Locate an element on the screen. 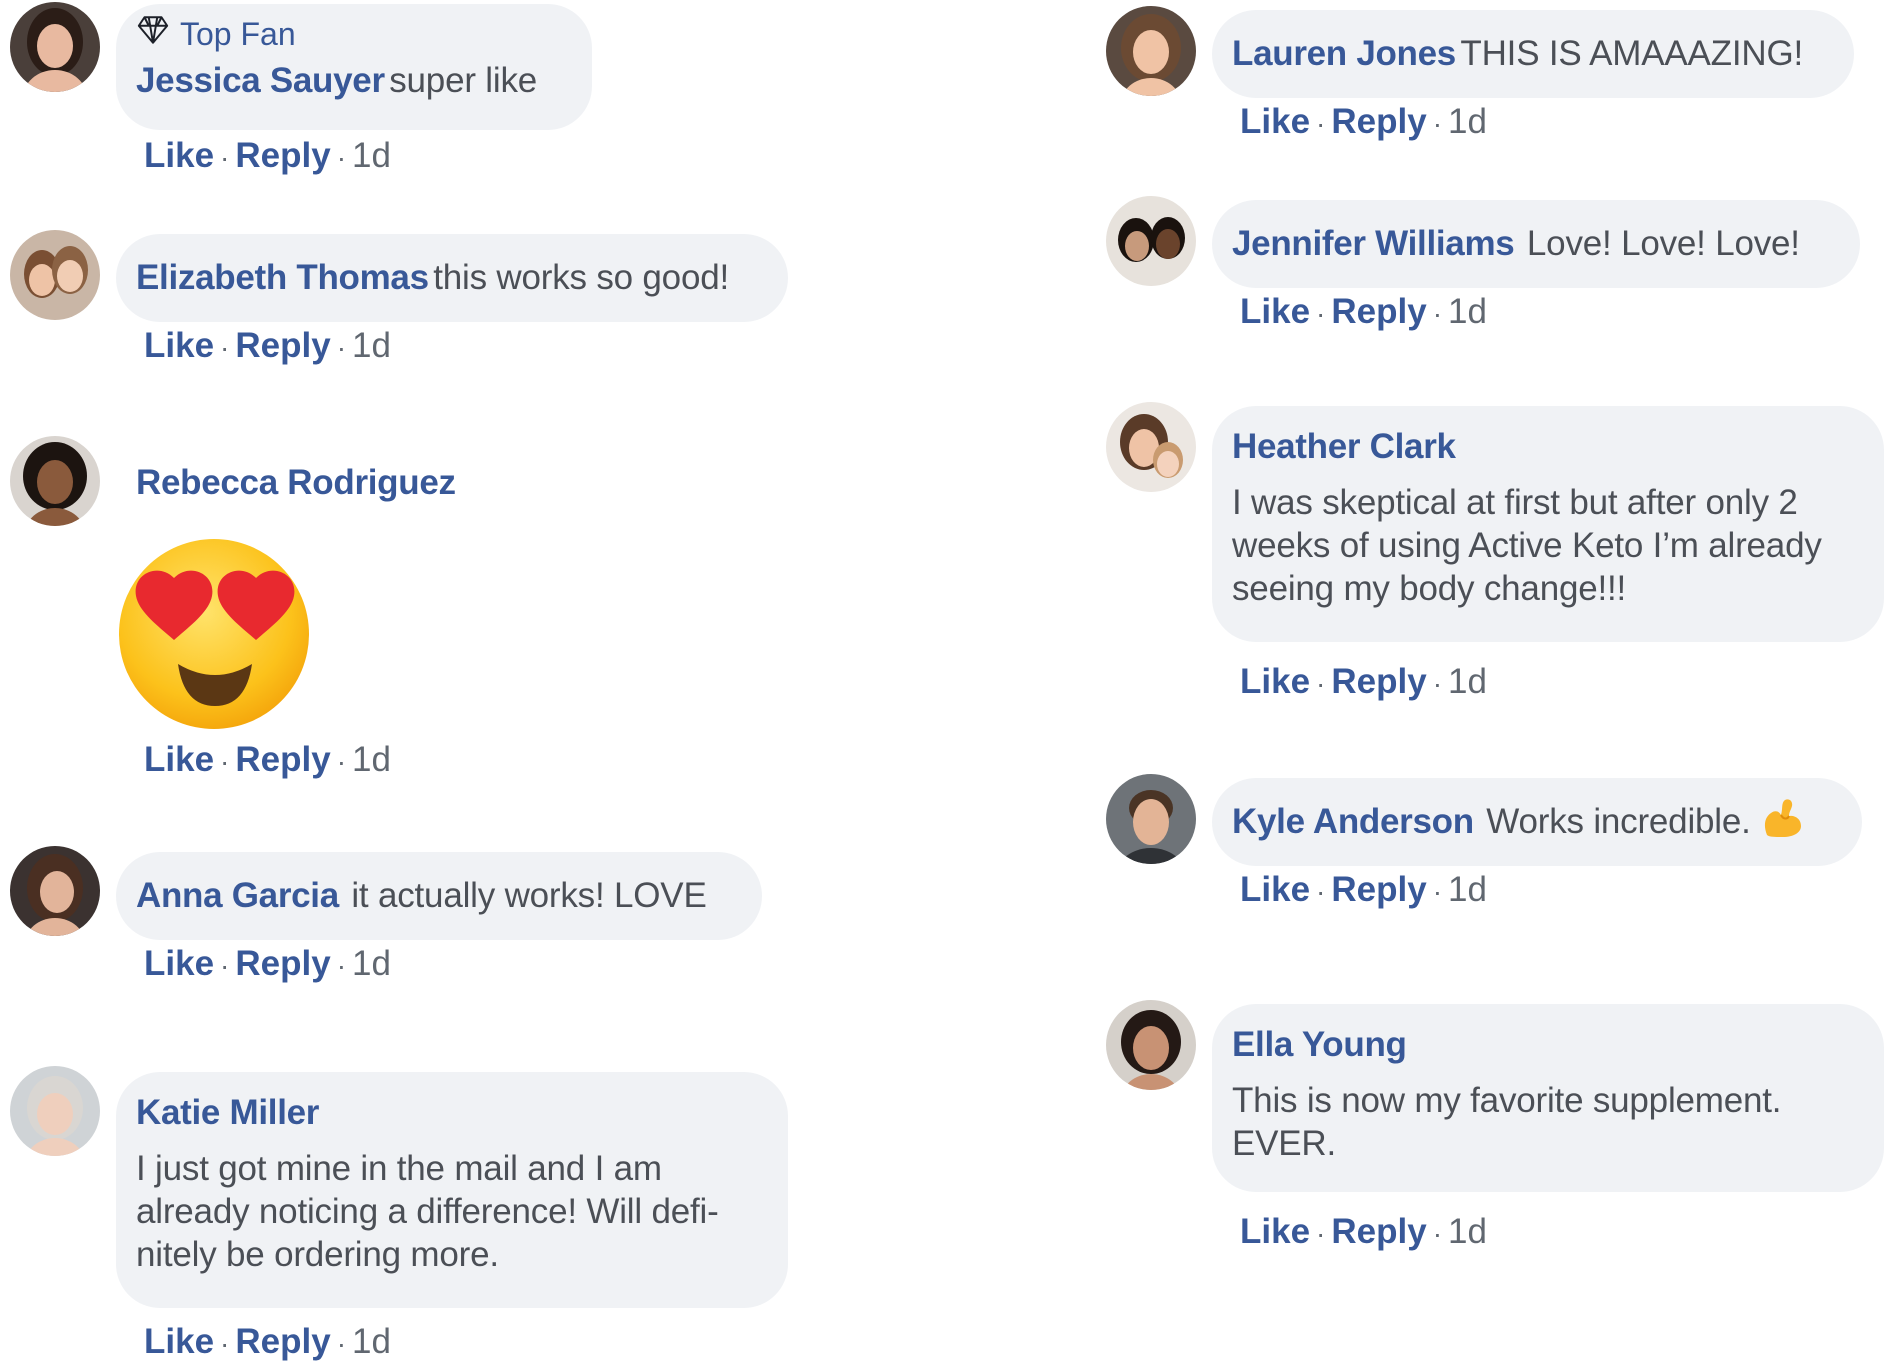 This screenshot has height=1370, width=1884. comment-text: Love! Love! Love! is located at coordinates (1663, 243).